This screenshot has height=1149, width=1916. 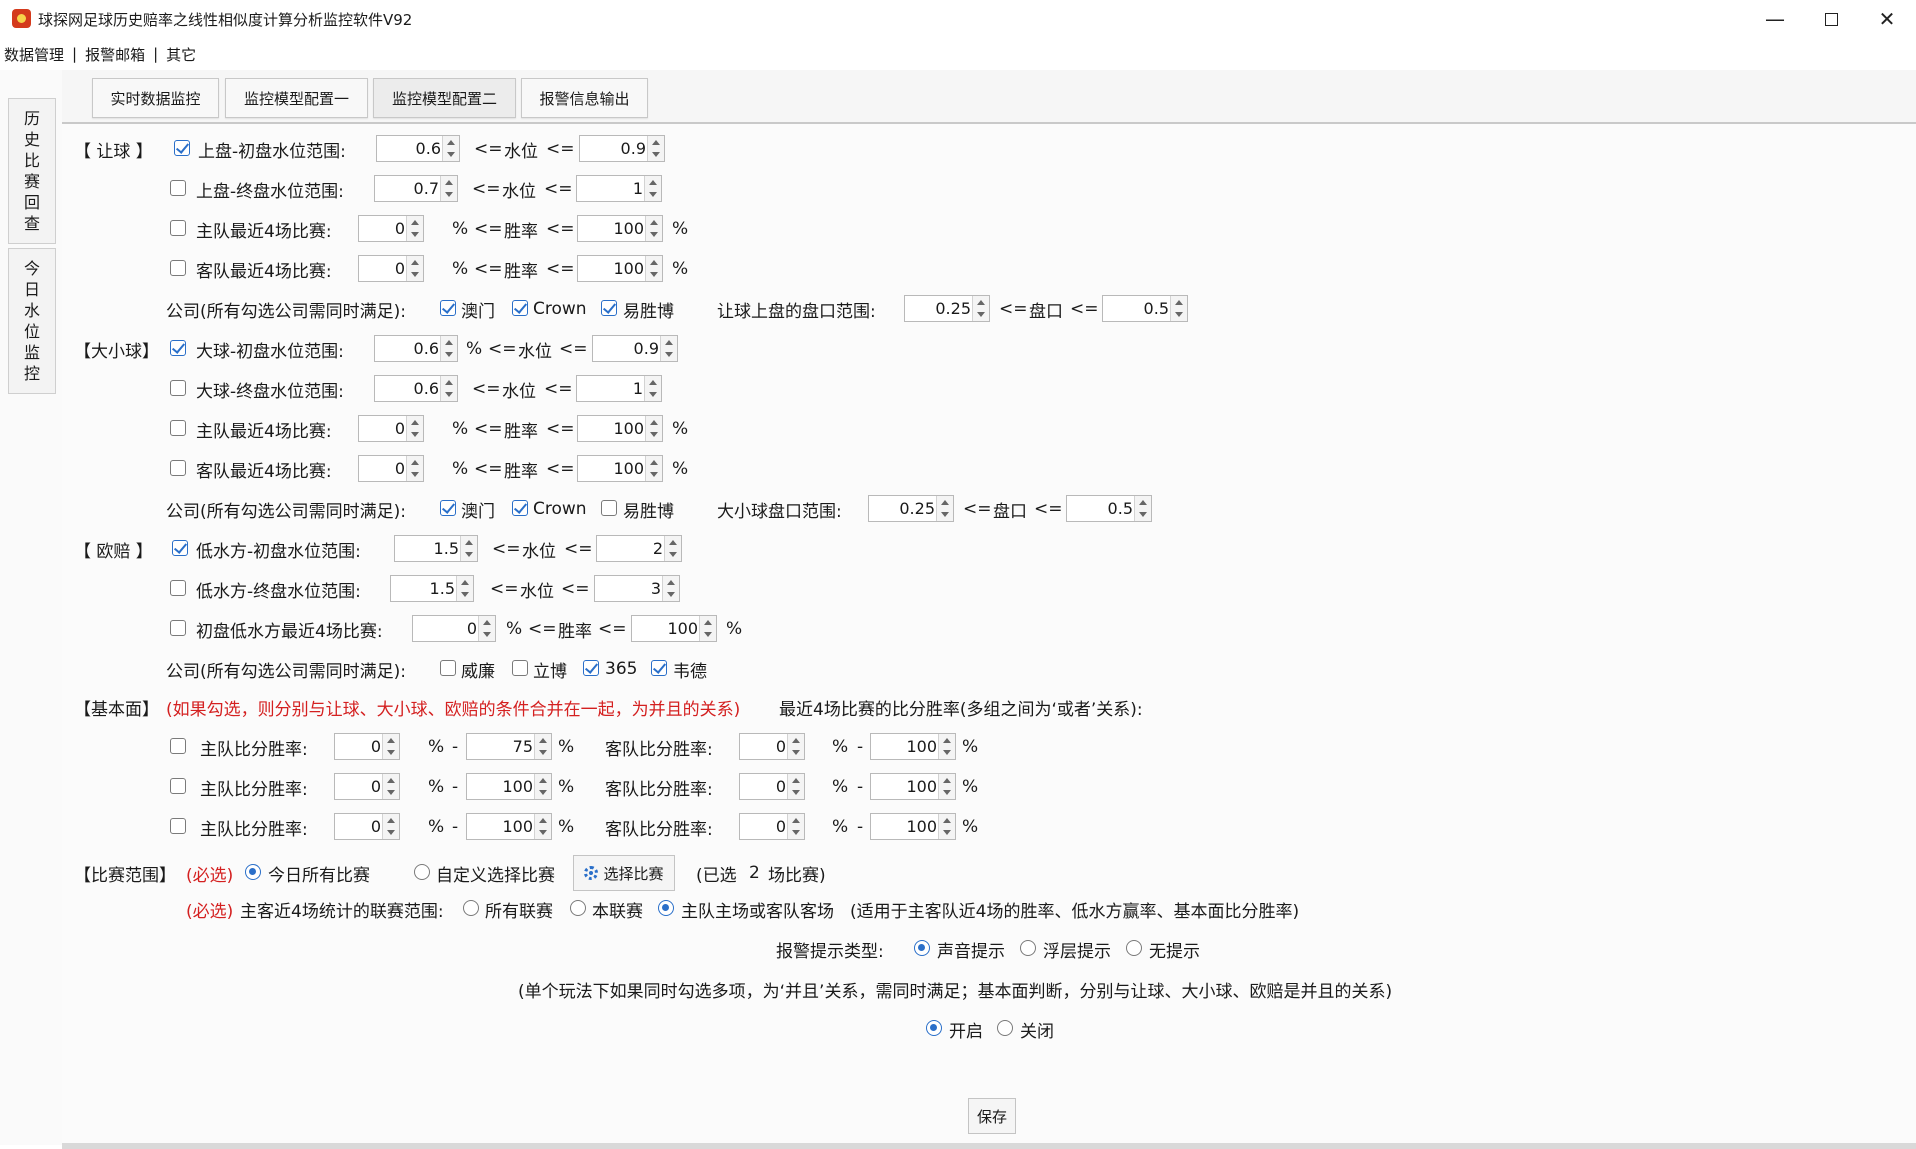 What do you see at coordinates (178, 746) in the screenshot?
I see `fundamentals-row-1-checkbox` at bounding box center [178, 746].